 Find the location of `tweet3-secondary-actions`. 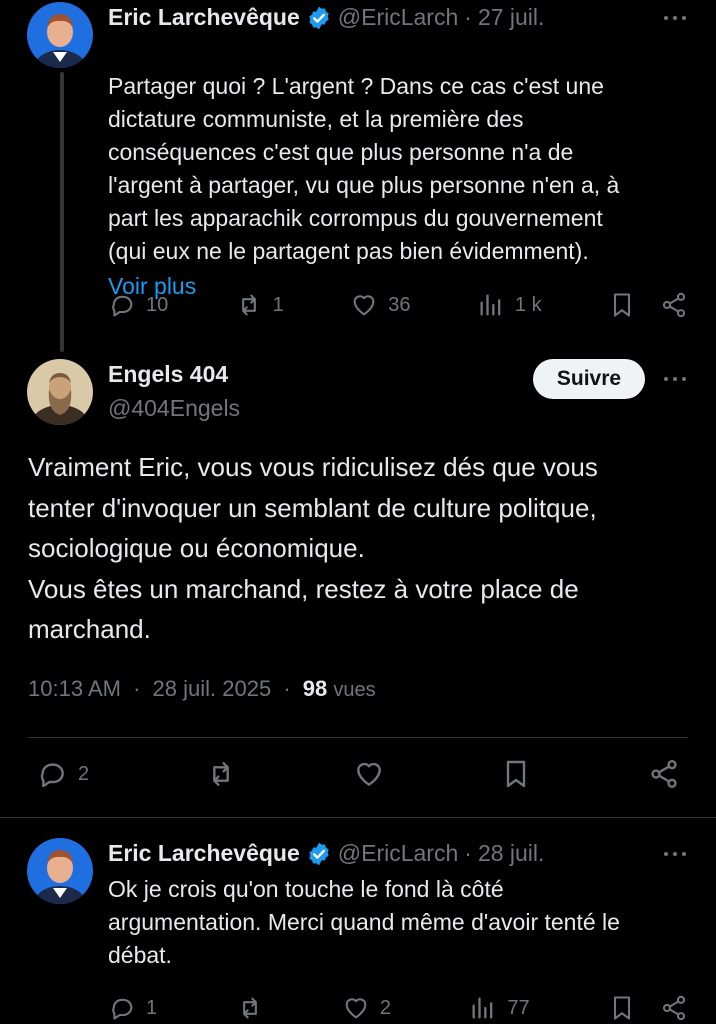

tweet3-secondary-actions is located at coordinates (648, 1008).